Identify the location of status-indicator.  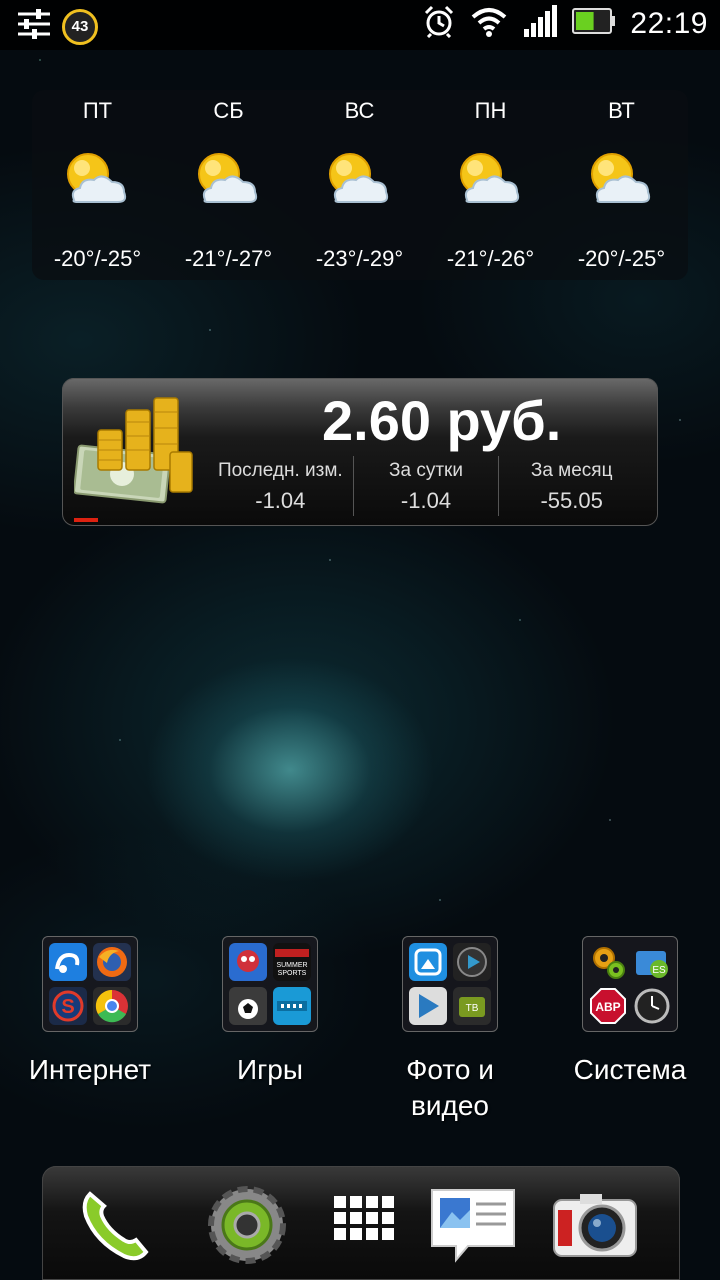
(86, 520).